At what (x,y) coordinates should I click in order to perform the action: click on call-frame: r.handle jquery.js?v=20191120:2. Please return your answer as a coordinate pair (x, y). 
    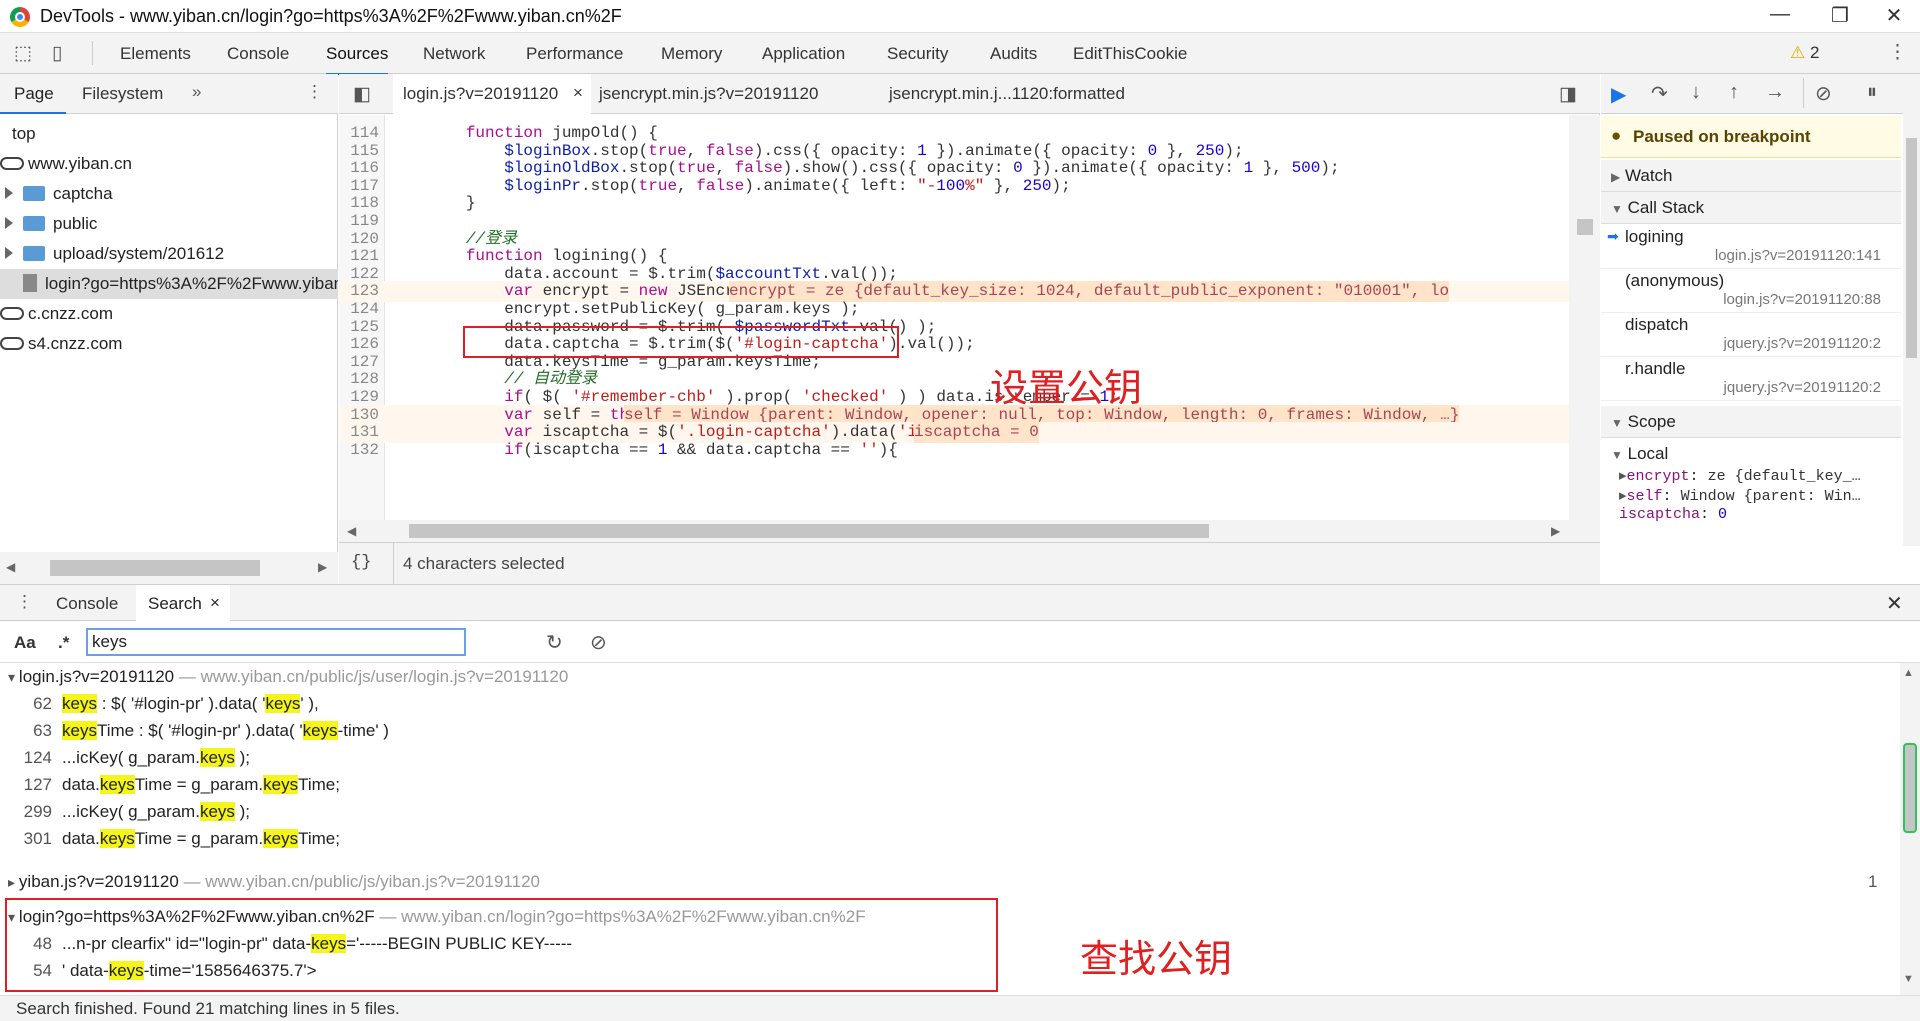
    Looking at the image, I should click on (1751, 379).